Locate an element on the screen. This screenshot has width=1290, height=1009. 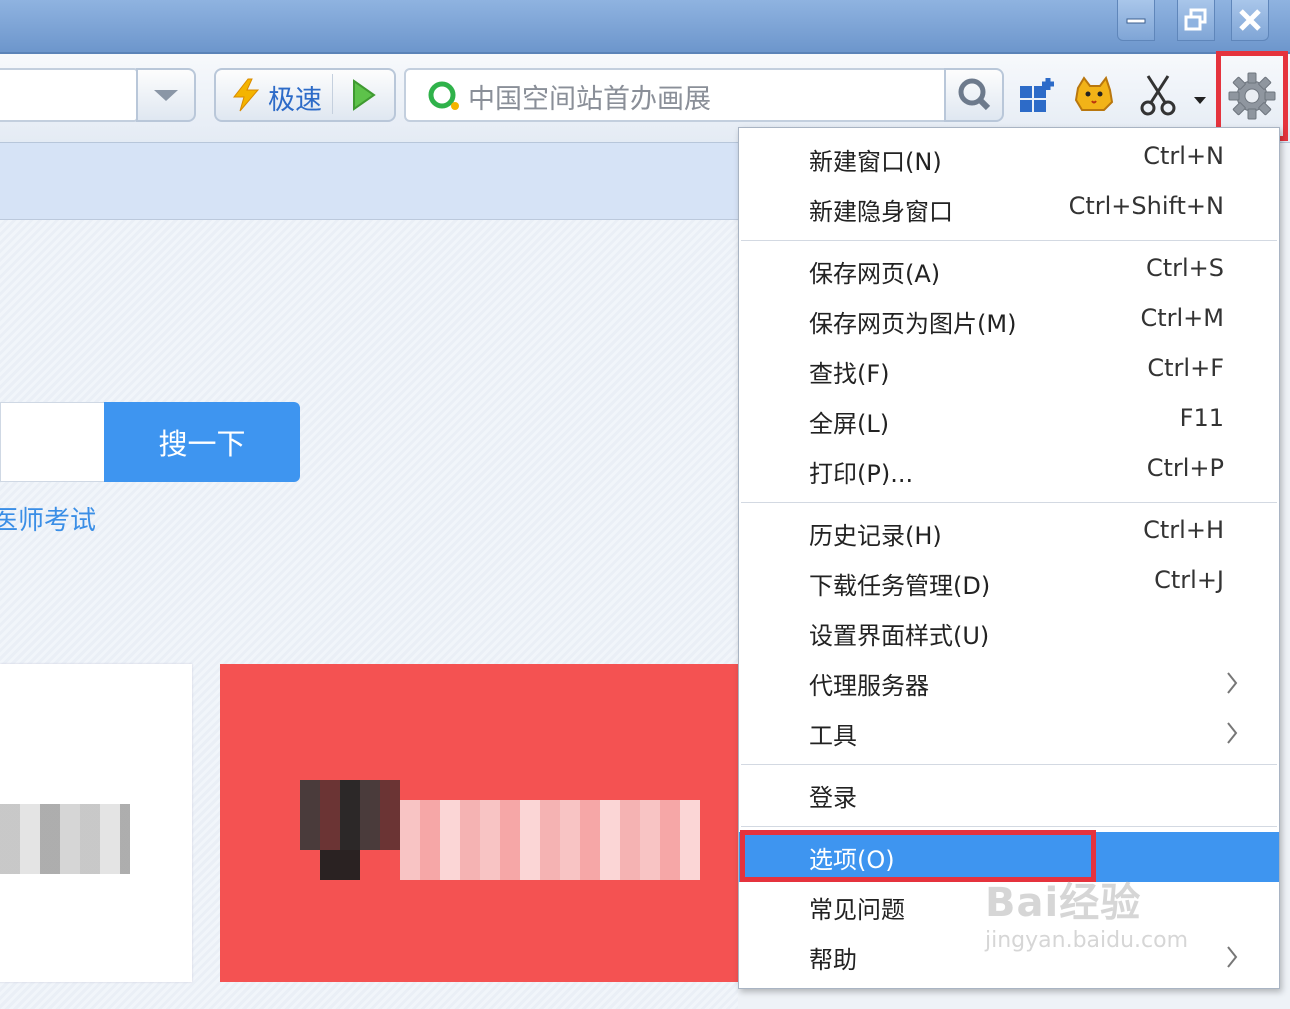
watermark-brand: Bai经验 is located at coordinates (1063, 903).